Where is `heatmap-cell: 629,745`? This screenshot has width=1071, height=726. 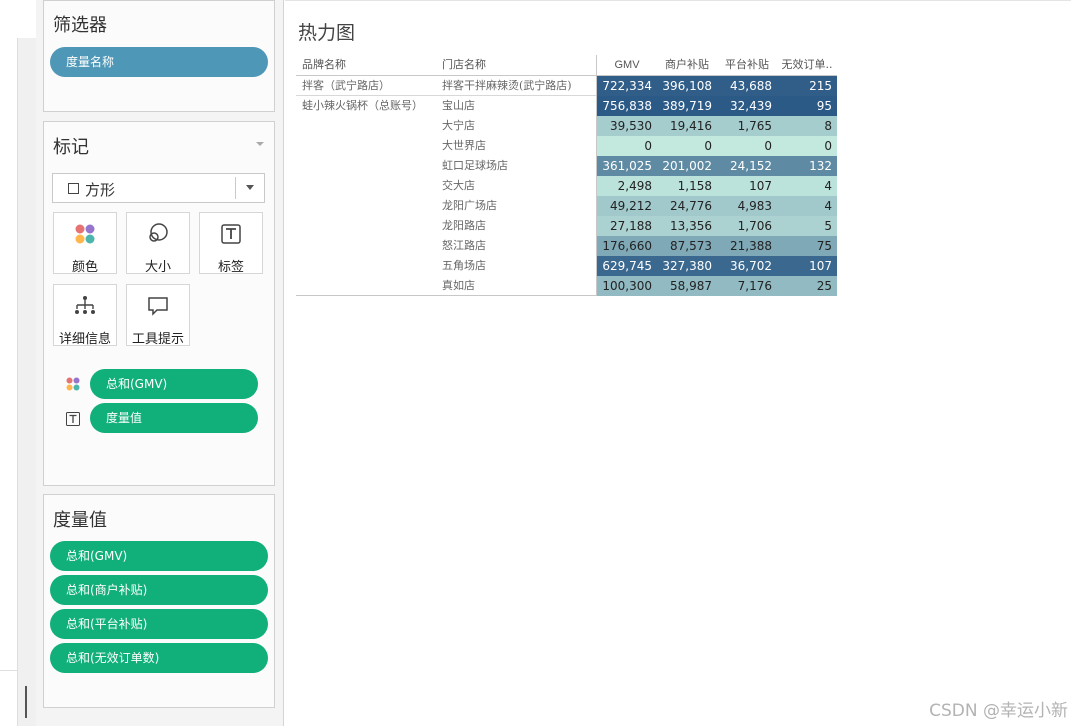
heatmap-cell: 629,745 is located at coordinates (627, 266).